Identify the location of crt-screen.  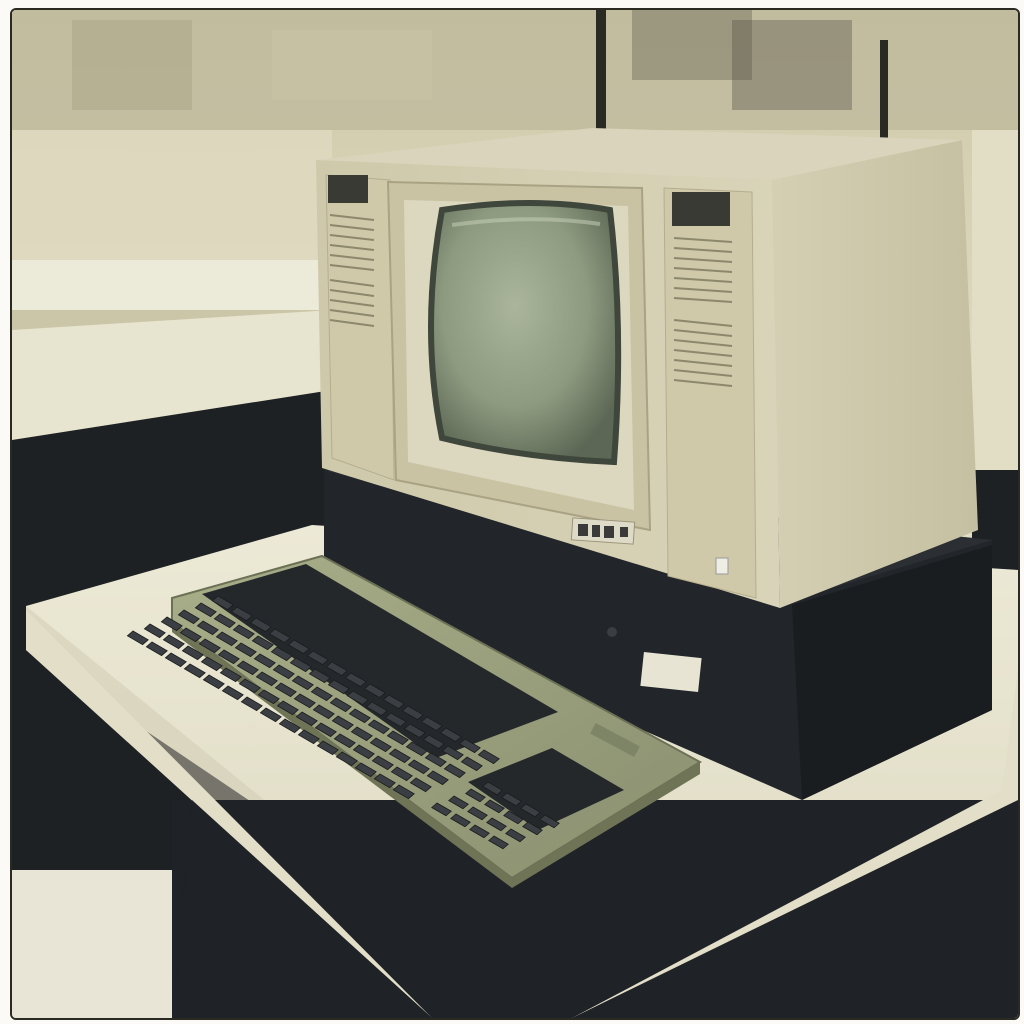
(525, 333).